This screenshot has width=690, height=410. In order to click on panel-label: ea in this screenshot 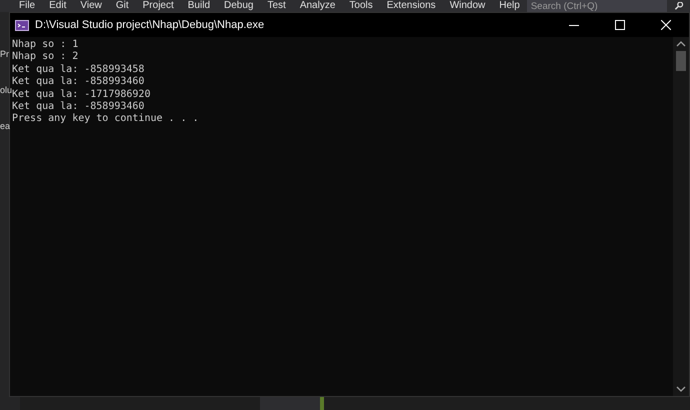, I will do `click(4, 126)`.